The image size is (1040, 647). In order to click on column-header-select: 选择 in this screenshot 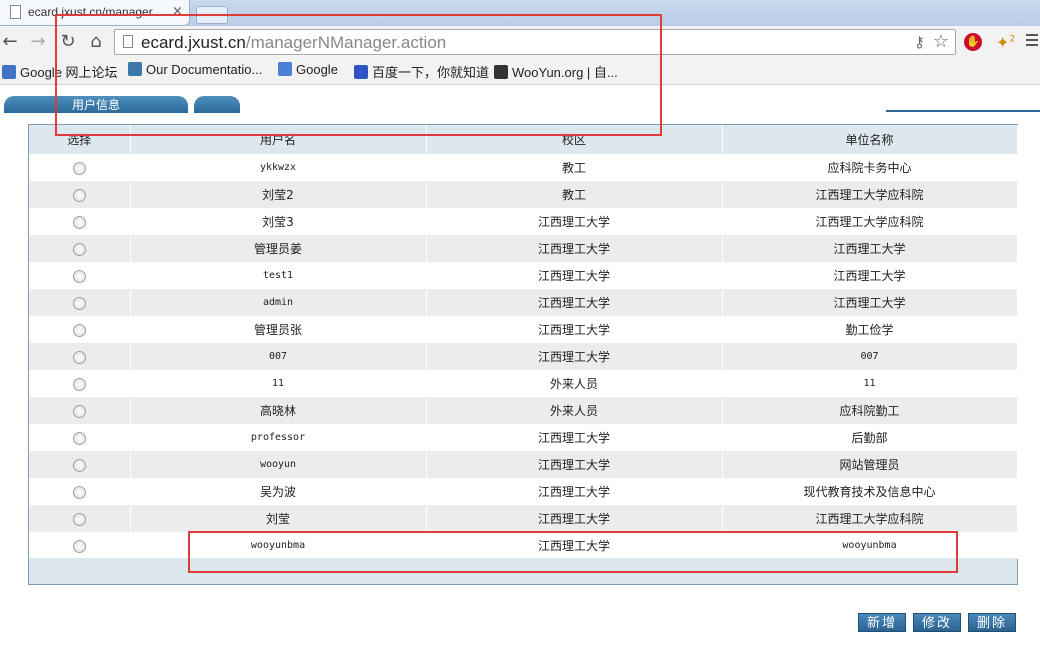, I will do `click(80, 139)`.